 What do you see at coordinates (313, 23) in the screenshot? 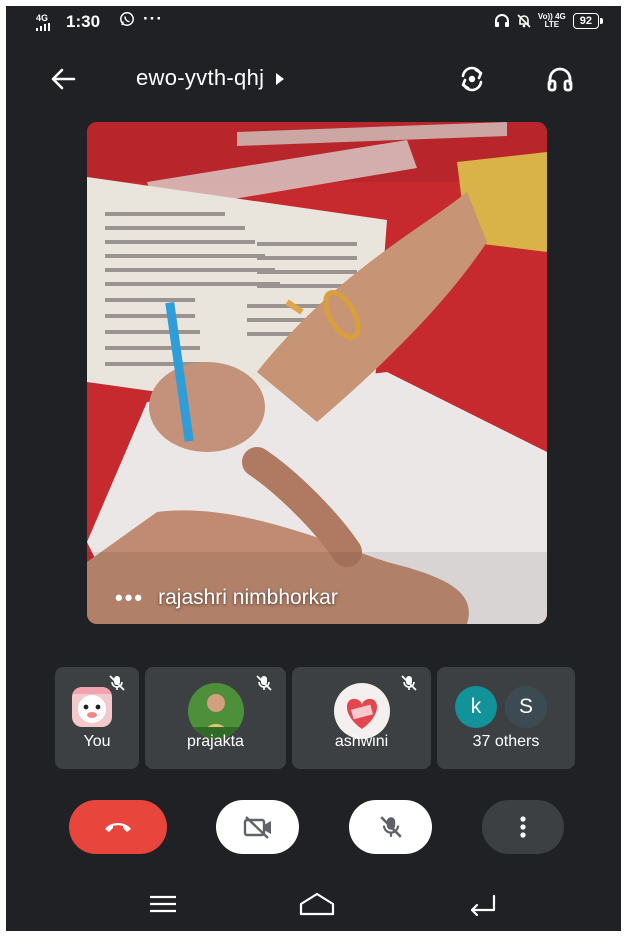
I see `status-bar: 4G 1:30 ··· Vo)) 4G LTE 92` at bounding box center [313, 23].